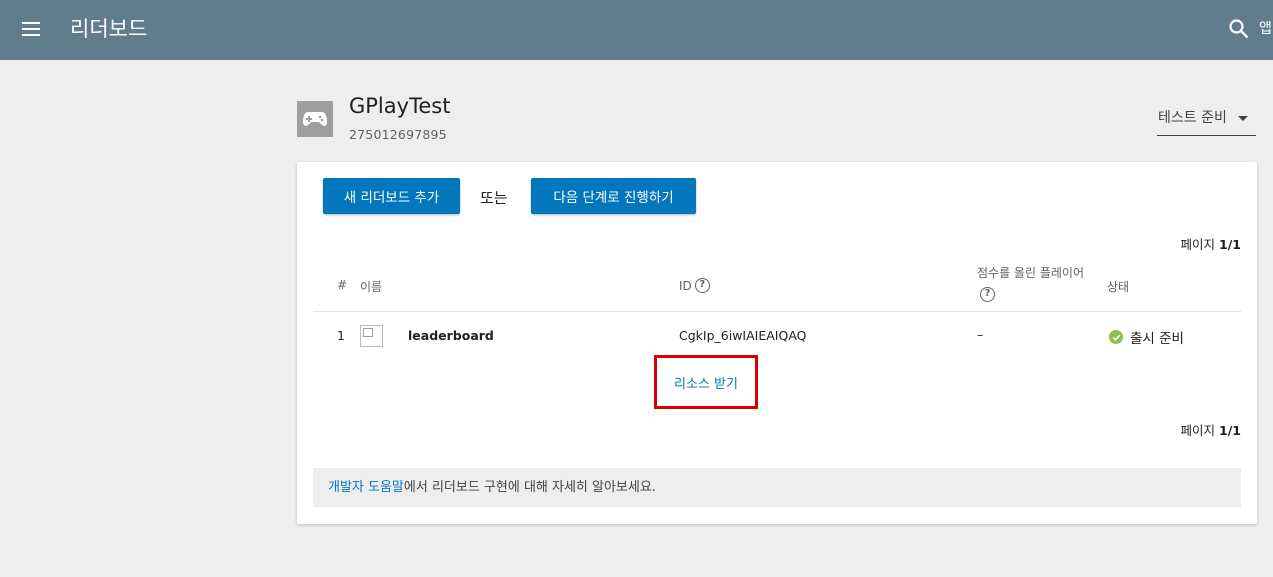  I want to click on column-header-name: 이름, so click(371, 287).